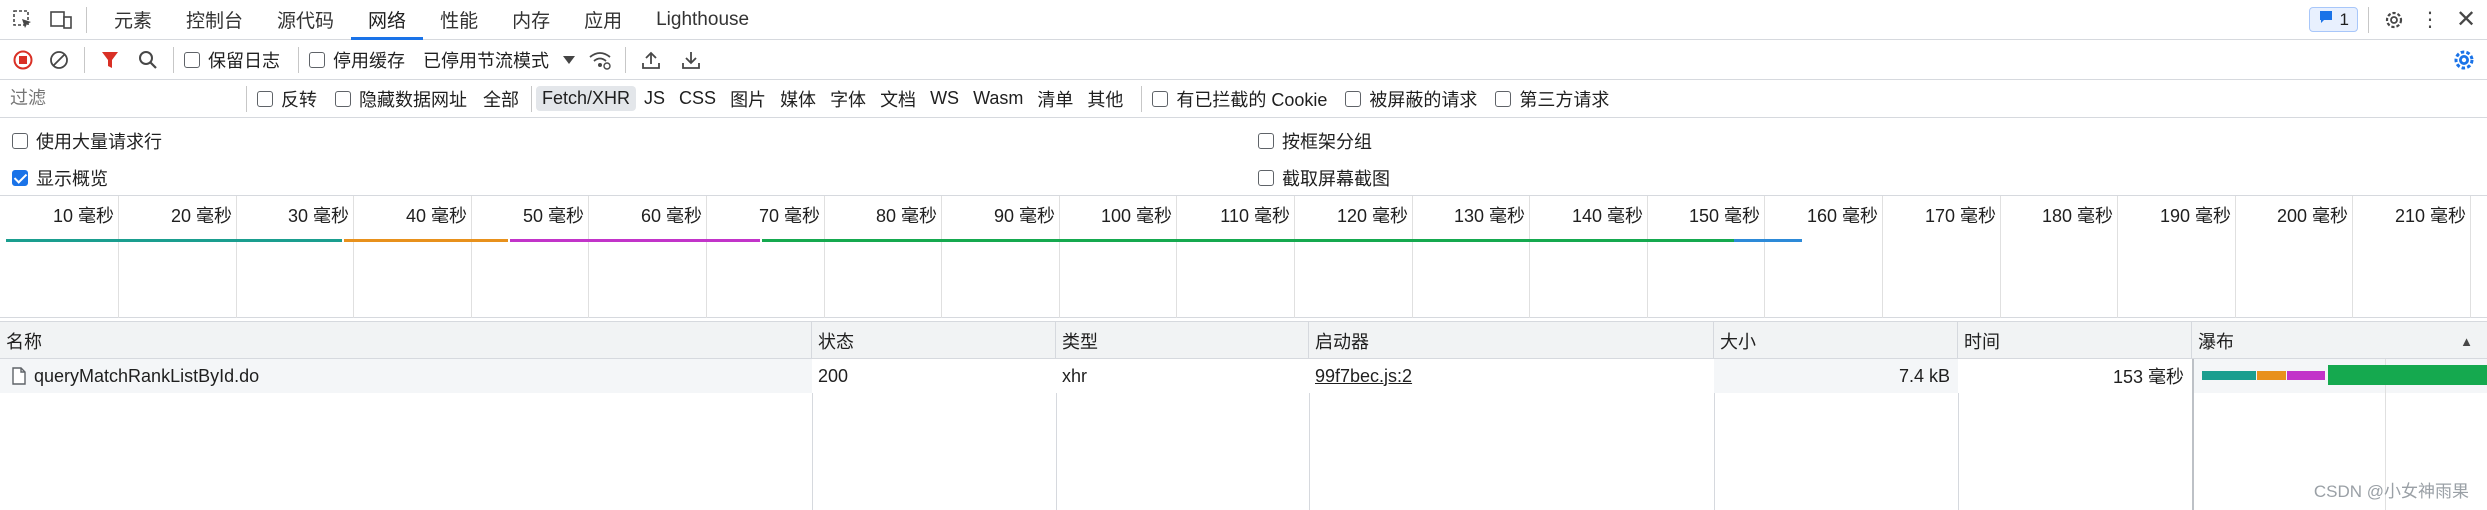 The width and height of the screenshot is (2487, 510). What do you see at coordinates (998, 98) in the screenshot?
I see `type-filter-wasm: Wasm` at bounding box center [998, 98].